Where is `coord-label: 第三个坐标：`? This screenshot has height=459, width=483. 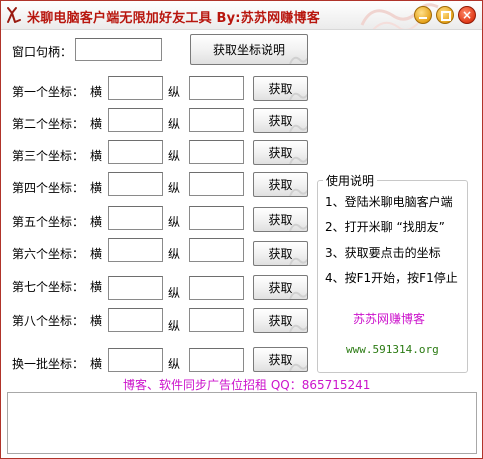
coord-label: 第三个坐标： is located at coordinates (48, 156).